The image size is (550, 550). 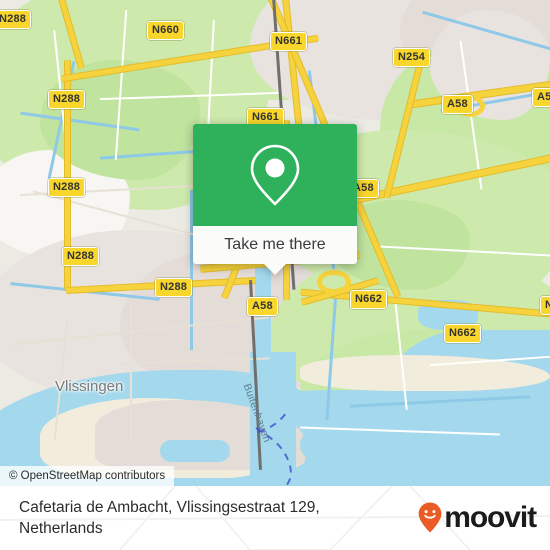 I want to click on moovit-brand: moovit, so click(x=477, y=517).